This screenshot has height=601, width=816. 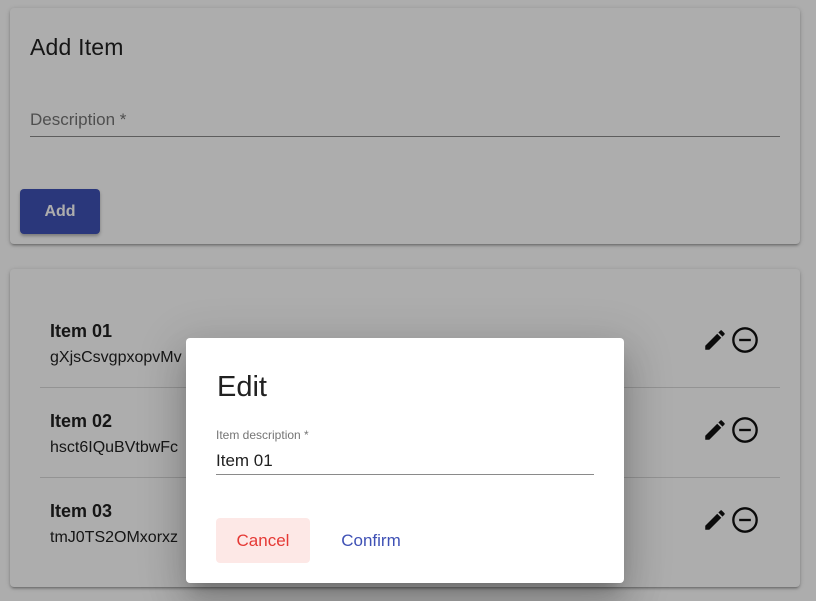 What do you see at coordinates (371, 540) in the screenshot?
I see `confirm-button: Confirm` at bounding box center [371, 540].